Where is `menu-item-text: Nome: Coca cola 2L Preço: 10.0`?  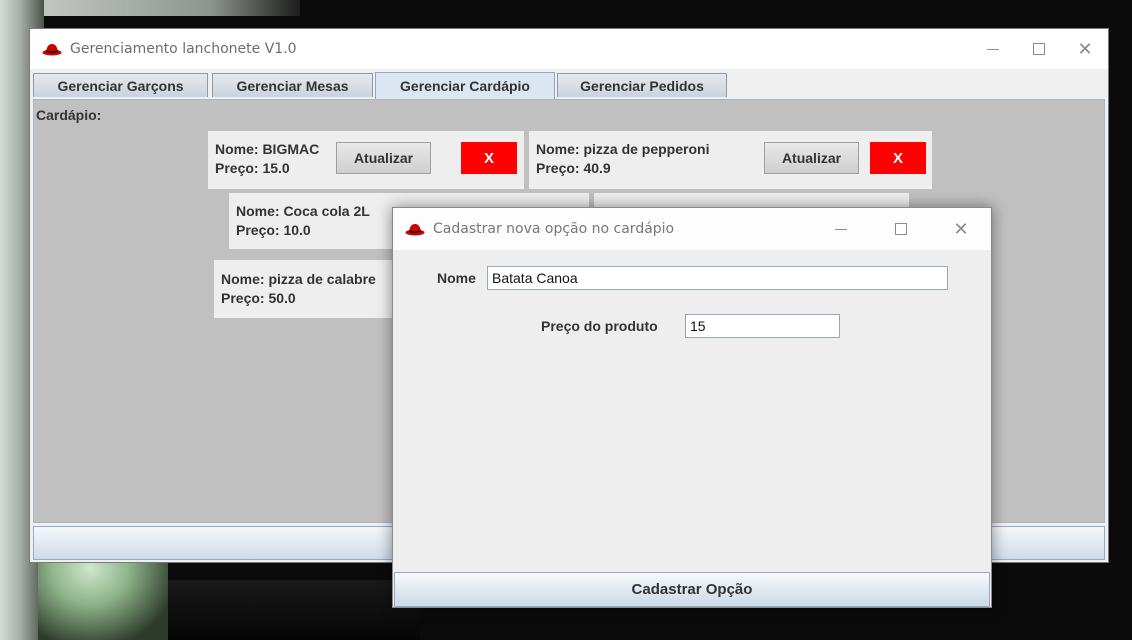
menu-item-text: Nome: Coca cola 2L Preço: 10.0 is located at coordinates (303, 221).